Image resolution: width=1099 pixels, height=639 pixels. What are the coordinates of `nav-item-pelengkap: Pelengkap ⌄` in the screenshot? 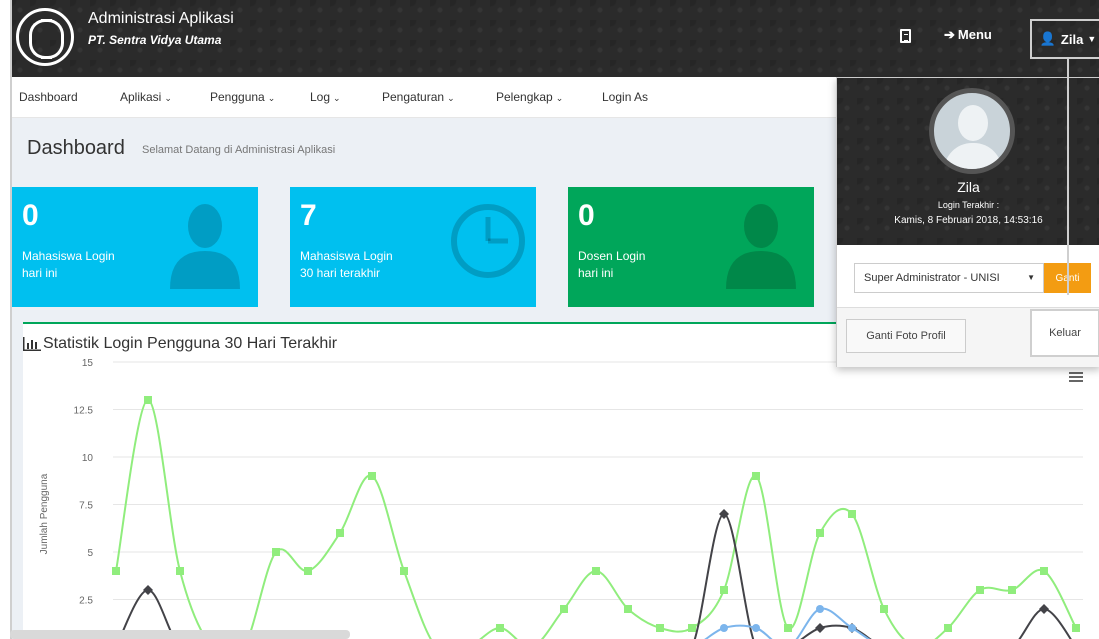 It's located at (529, 97).